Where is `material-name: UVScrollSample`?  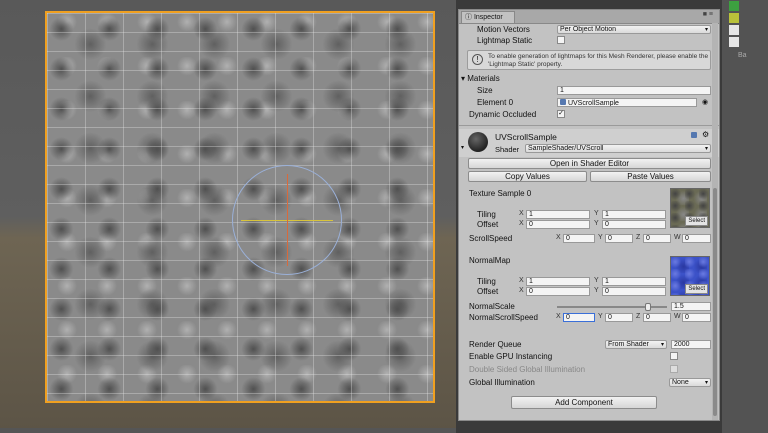 material-name: UVScrollSample is located at coordinates (526, 137).